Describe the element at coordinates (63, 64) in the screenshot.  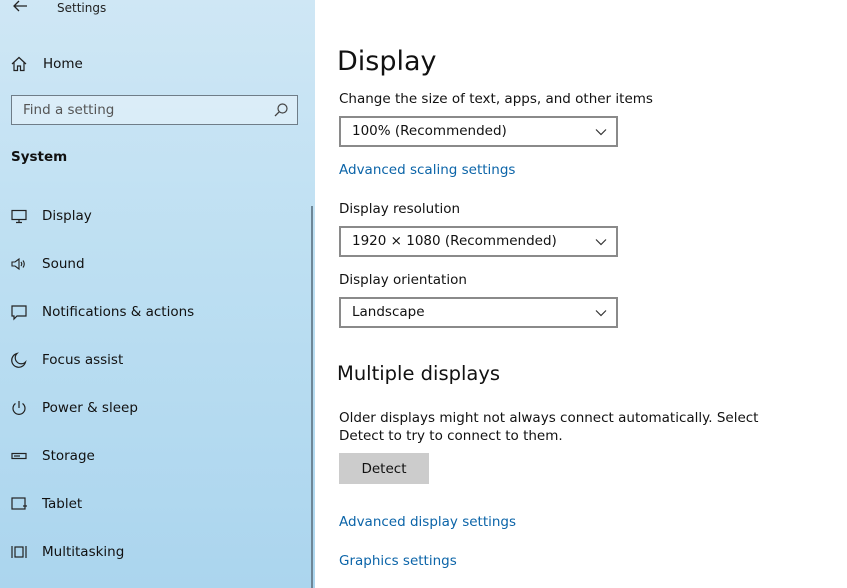
I see `sidebar-item-home-label: Home` at that location.